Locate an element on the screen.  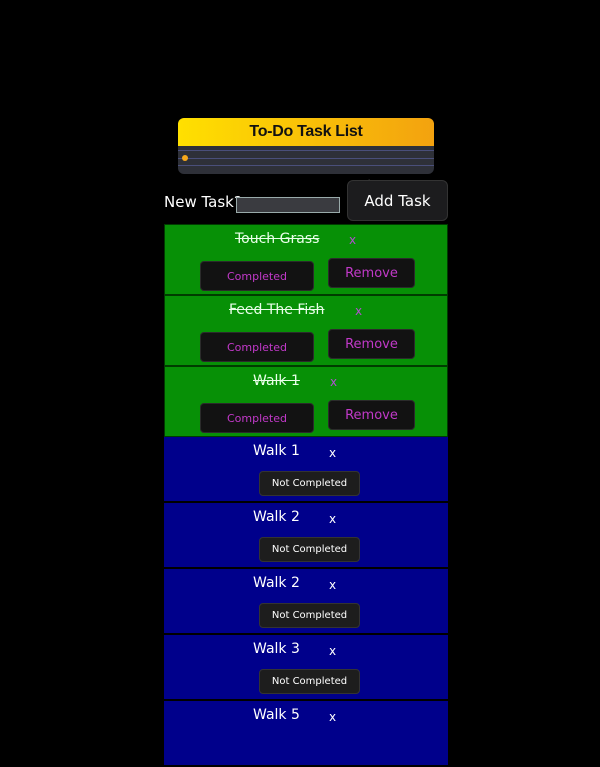
new-task-label: New Task? is located at coordinates (203, 202).